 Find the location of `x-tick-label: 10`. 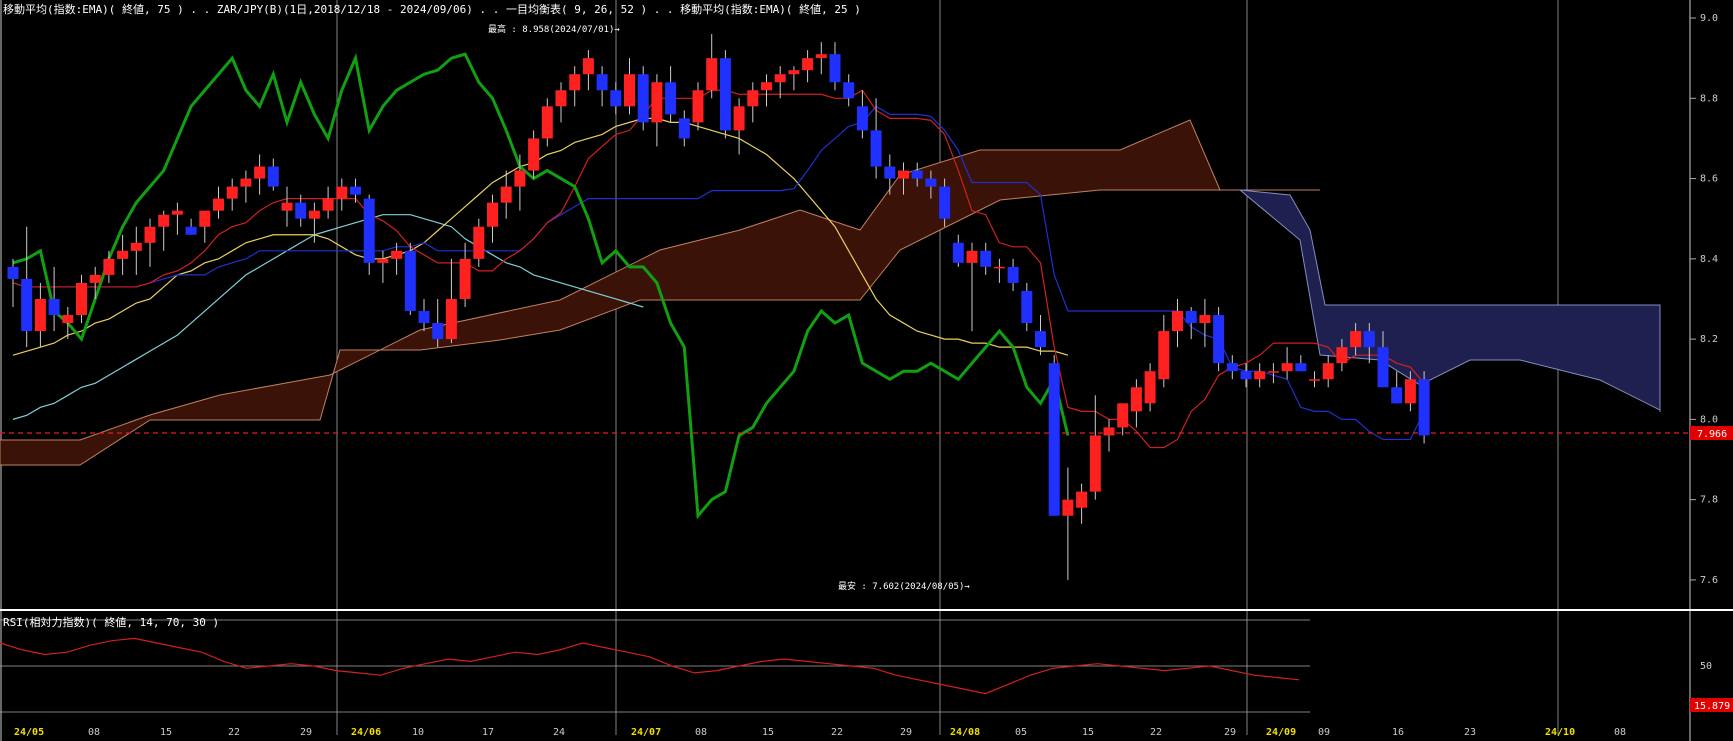

x-tick-label: 10 is located at coordinates (418, 732).